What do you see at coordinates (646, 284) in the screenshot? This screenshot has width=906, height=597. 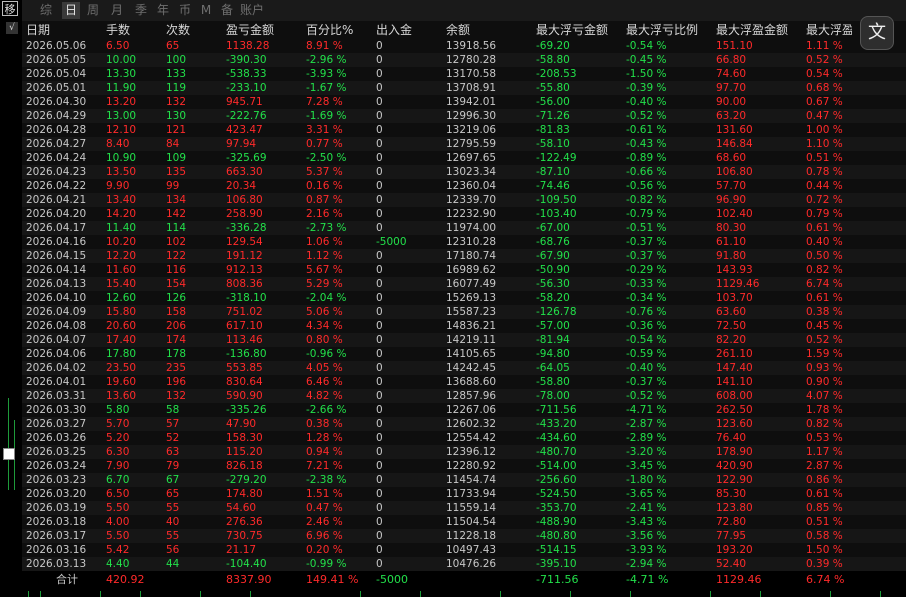 I see `cell-dd_pct: -0.33 %` at bounding box center [646, 284].